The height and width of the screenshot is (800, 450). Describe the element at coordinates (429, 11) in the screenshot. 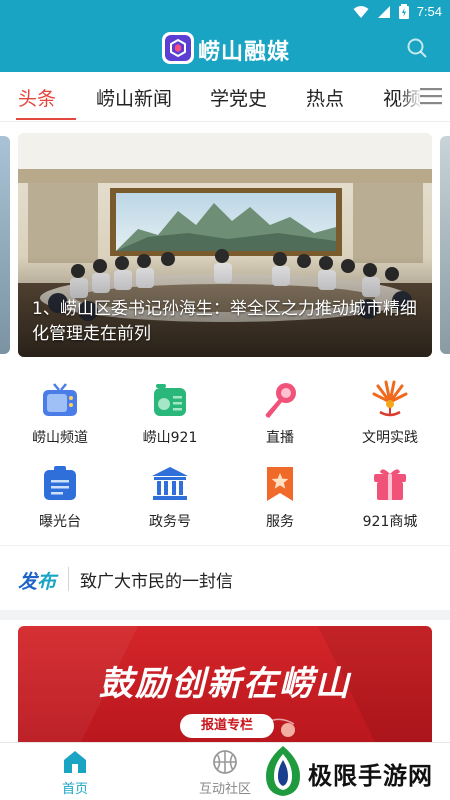

I see `status-time: 7:54` at that location.